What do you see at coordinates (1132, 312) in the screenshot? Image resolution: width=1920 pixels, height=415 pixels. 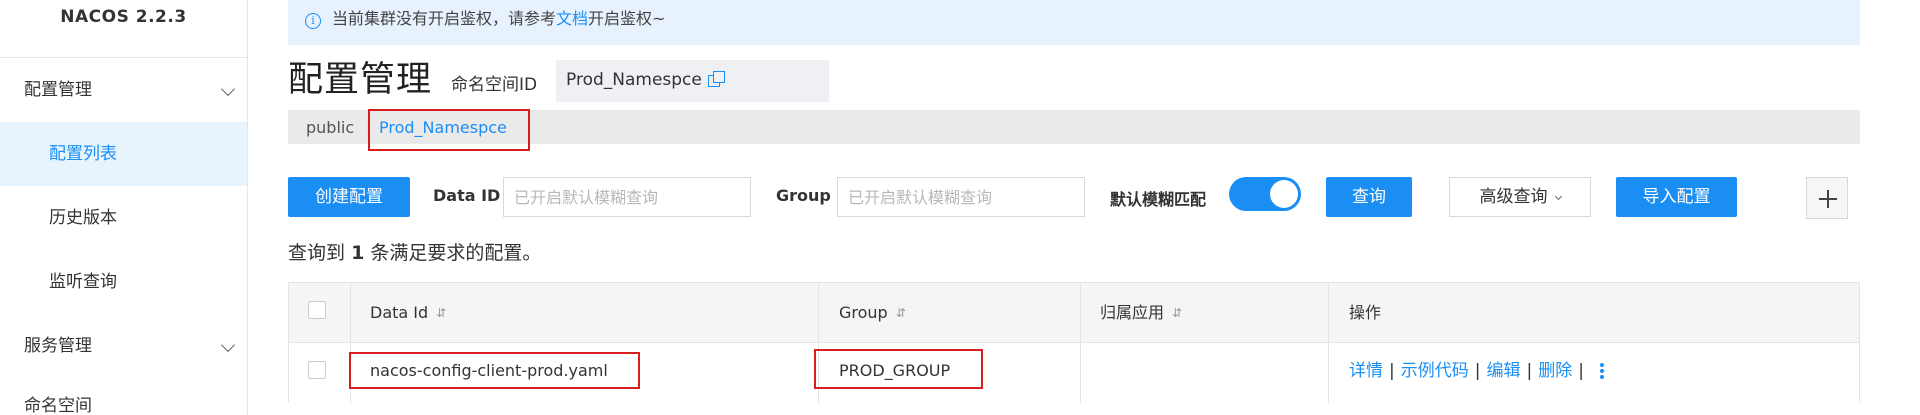 I see `column-label: 归属应用` at bounding box center [1132, 312].